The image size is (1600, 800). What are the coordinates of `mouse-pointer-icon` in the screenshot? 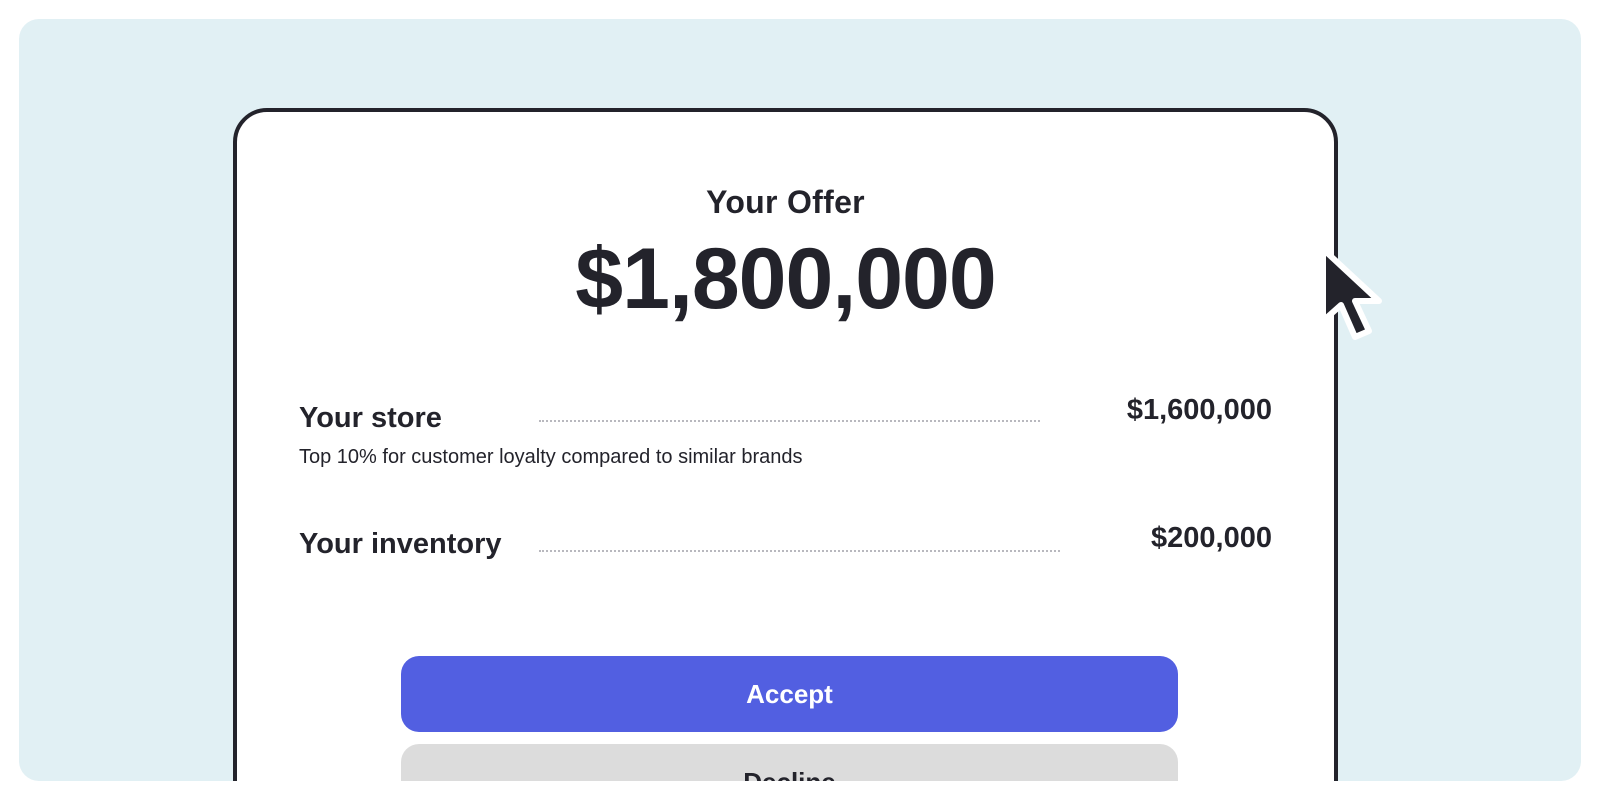 It's located at (1351, 293).